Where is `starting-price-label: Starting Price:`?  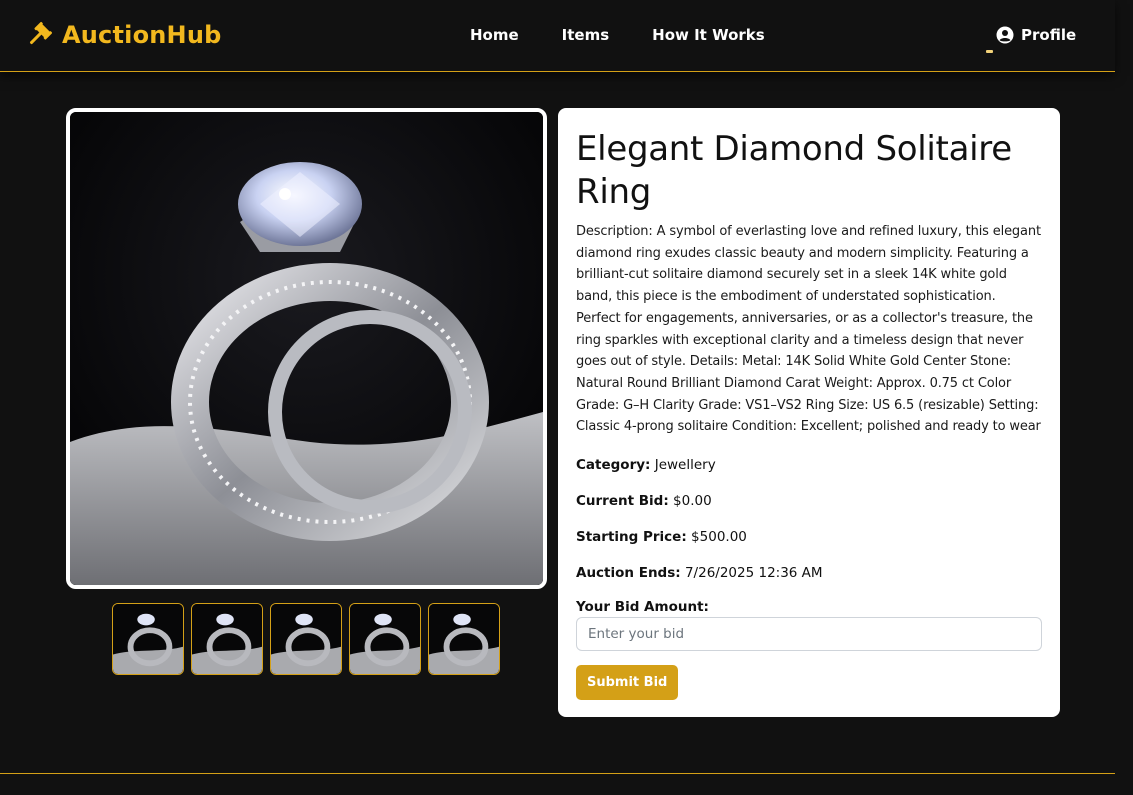
starting-price-label: Starting Price: is located at coordinates (631, 537).